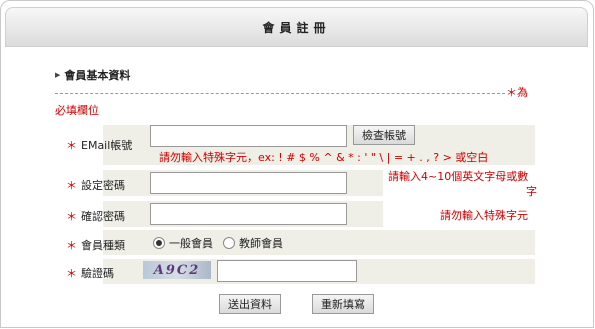  I want to click on member-type-radio-group: 一般會員 教師會員, so click(218, 243).